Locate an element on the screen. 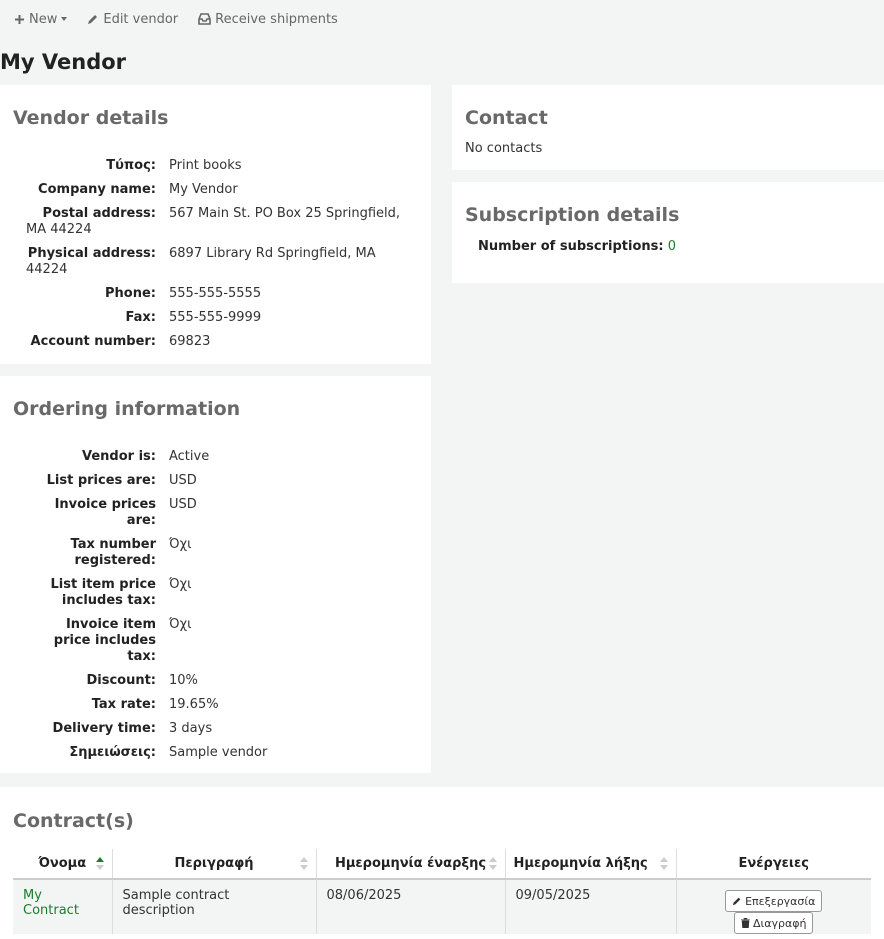 Image resolution: width=884 pixels, height=939 pixels. column-header-label: Ημερομηνία λήξης is located at coordinates (580, 863).